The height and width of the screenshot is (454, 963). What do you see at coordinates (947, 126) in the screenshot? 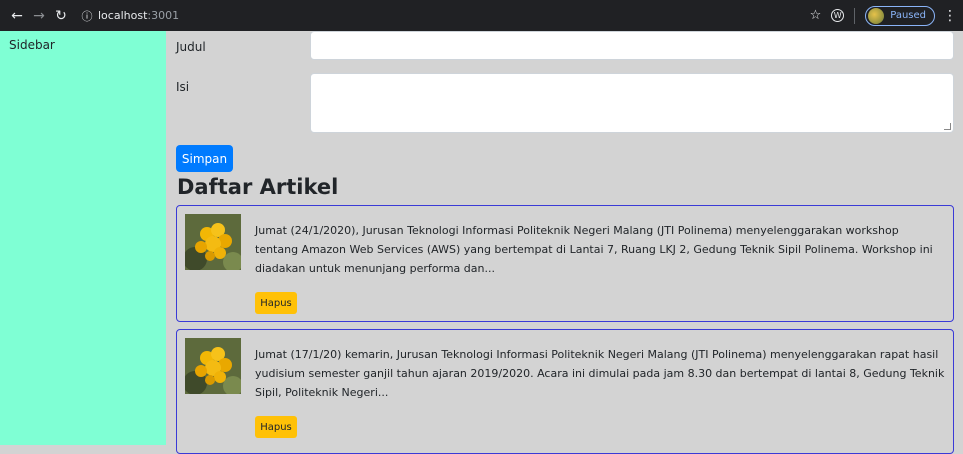
I see `resize-handle-icon` at bounding box center [947, 126].